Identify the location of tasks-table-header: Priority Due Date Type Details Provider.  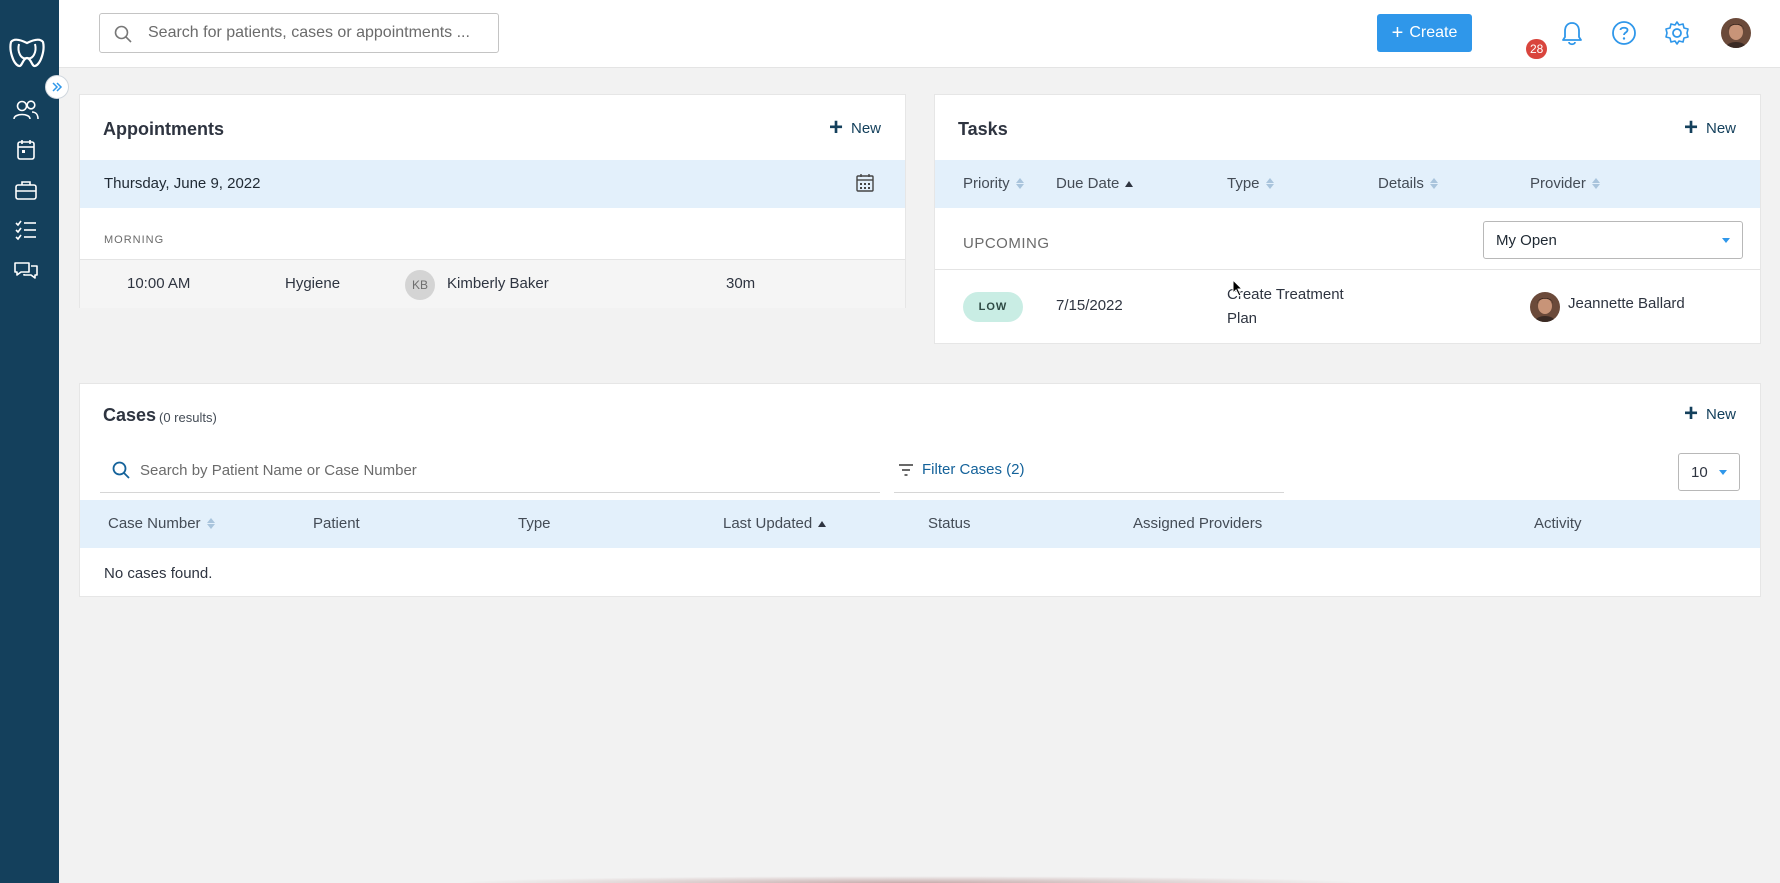
(1347, 184).